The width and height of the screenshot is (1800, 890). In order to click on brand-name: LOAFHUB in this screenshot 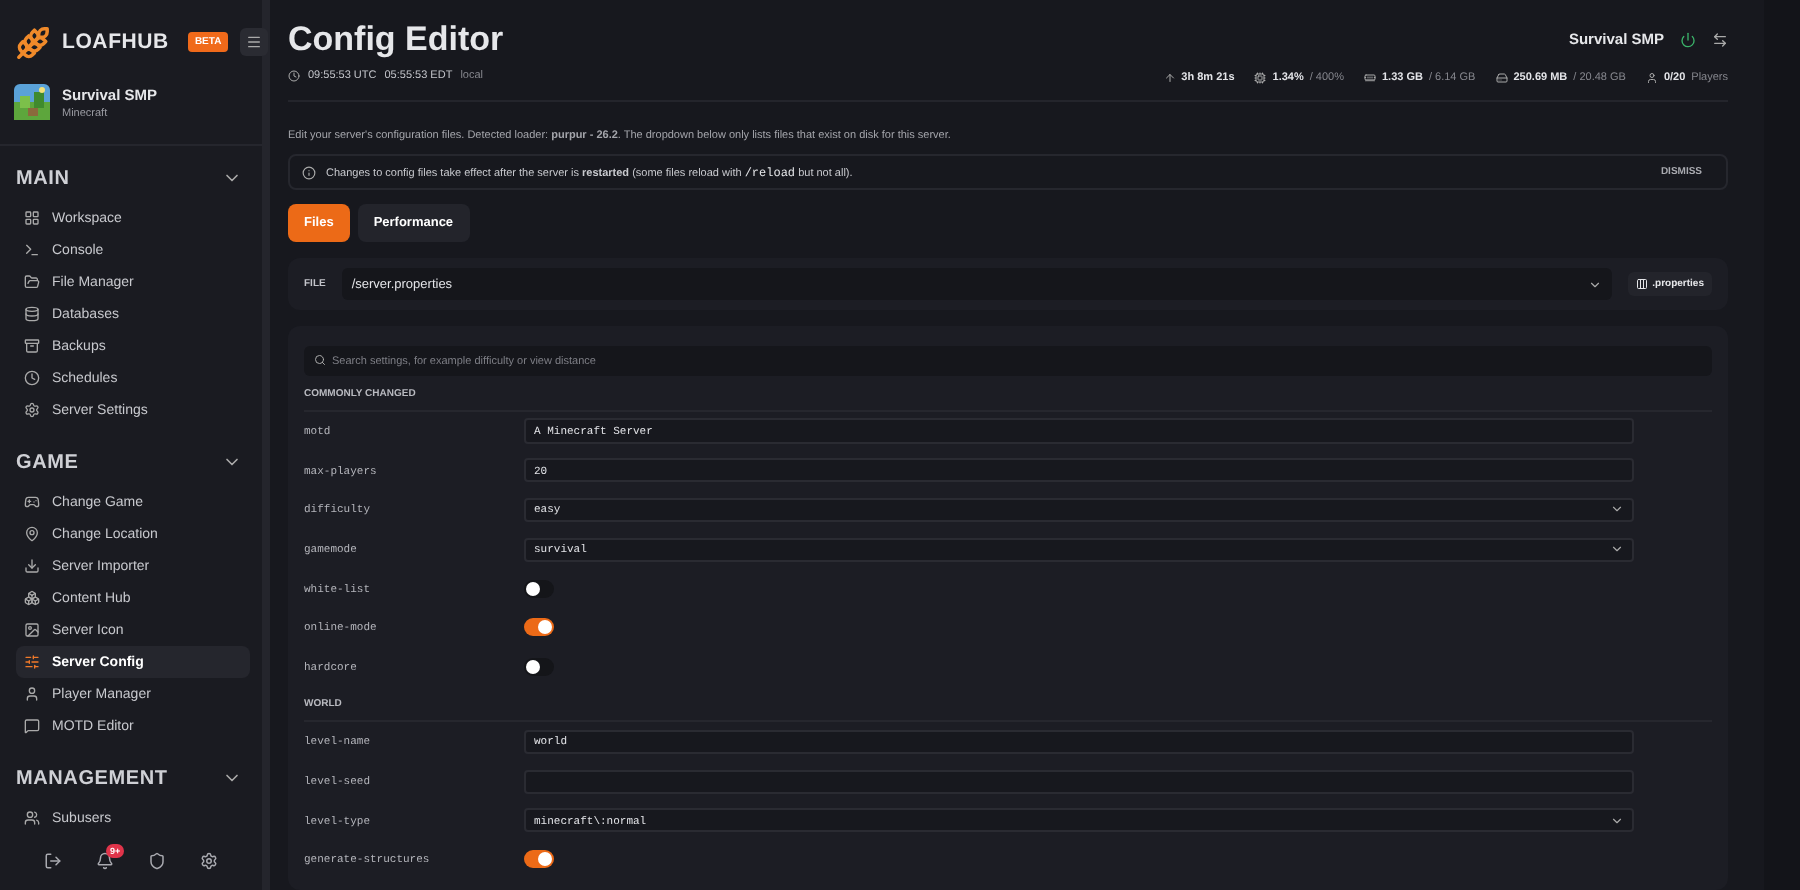, I will do `click(115, 42)`.